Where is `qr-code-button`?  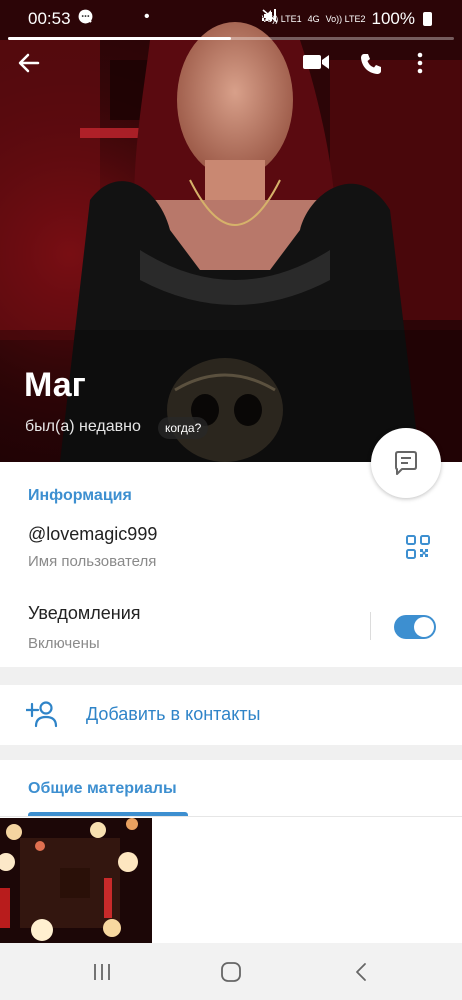 qr-code-button is located at coordinates (418, 549).